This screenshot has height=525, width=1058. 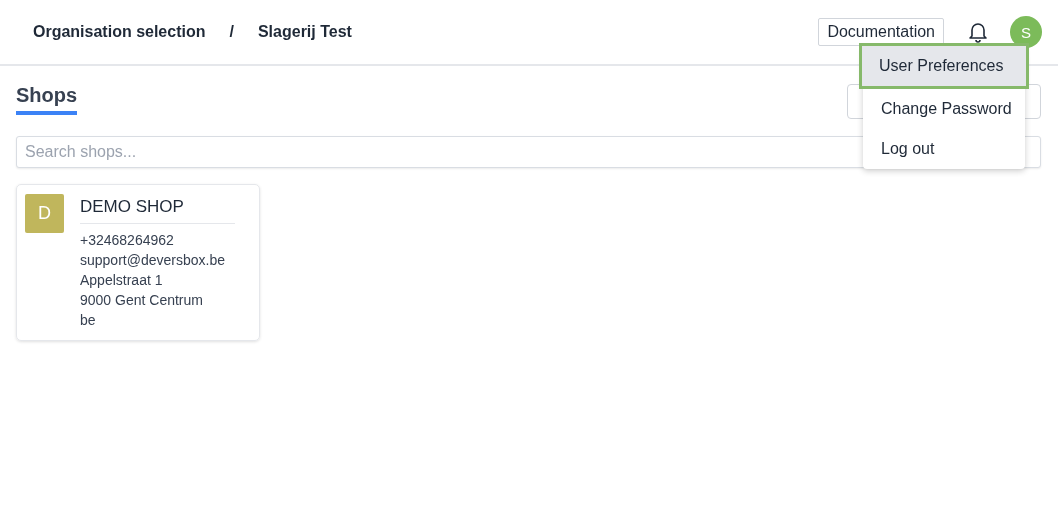 I want to click on shop-name: DEMO SHOP, so click(x=157, y=209).